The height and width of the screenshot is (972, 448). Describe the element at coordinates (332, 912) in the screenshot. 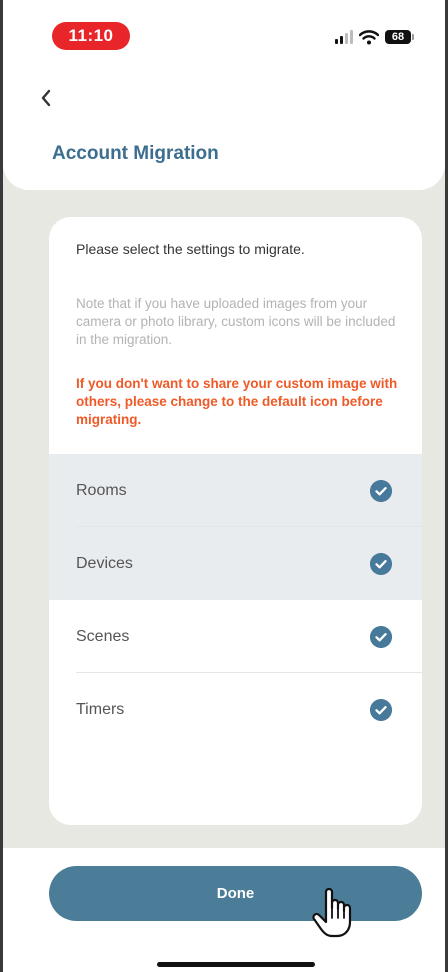

I see `hand-pointer-cursor-icon` at that location.